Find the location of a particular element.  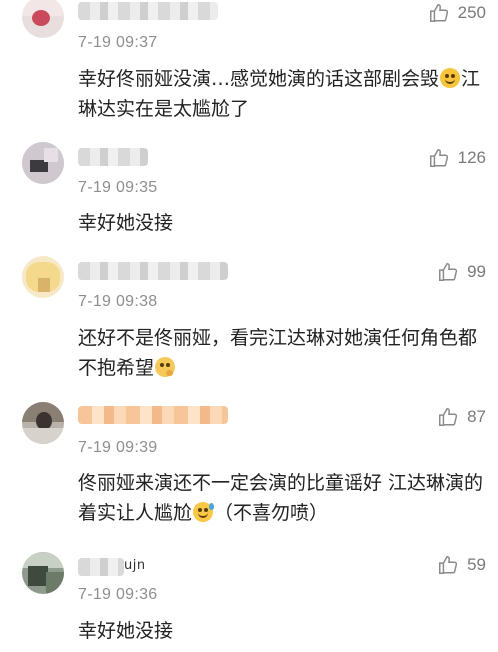

comment-time: 7-19 09:35 is located at coordinates (118, 187).